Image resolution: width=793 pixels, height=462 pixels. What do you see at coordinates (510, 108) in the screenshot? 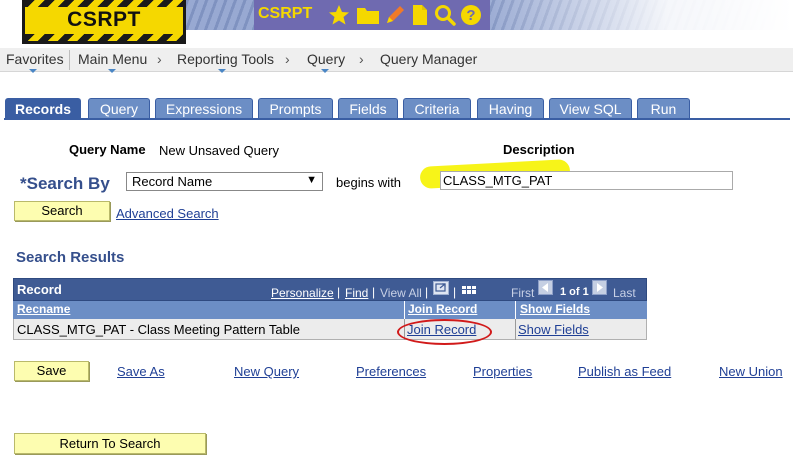
I see `tab-having: Having` at bounding box center [510, 108].